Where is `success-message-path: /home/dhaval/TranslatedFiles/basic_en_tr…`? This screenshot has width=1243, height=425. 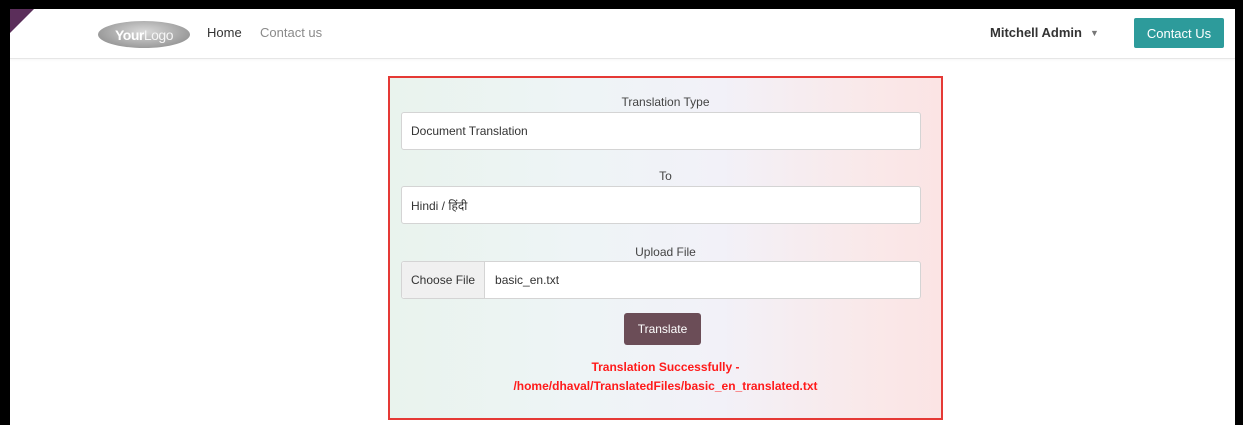 success-message-path: /home/dhaval/TranslatedFiles/basic_en_tr… is located at coordinates (665, 386).